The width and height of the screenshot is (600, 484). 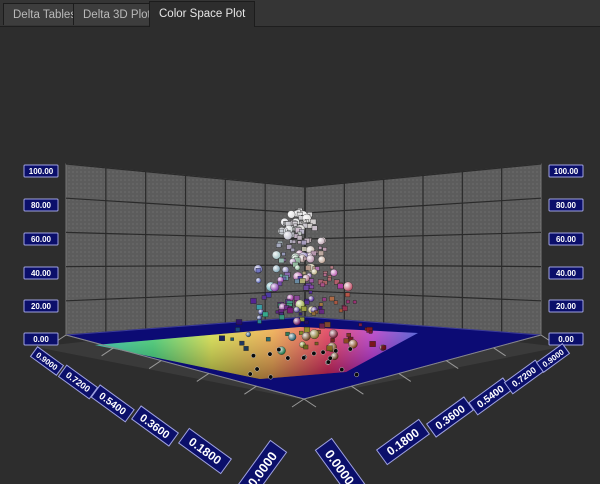 What do you see at coordinates (41, 255) in the screenshot?
I see `left-vertical-axis: 100.00 80.00 60.00 40.00 20.00 0.00` at bounding box center [41, 255].